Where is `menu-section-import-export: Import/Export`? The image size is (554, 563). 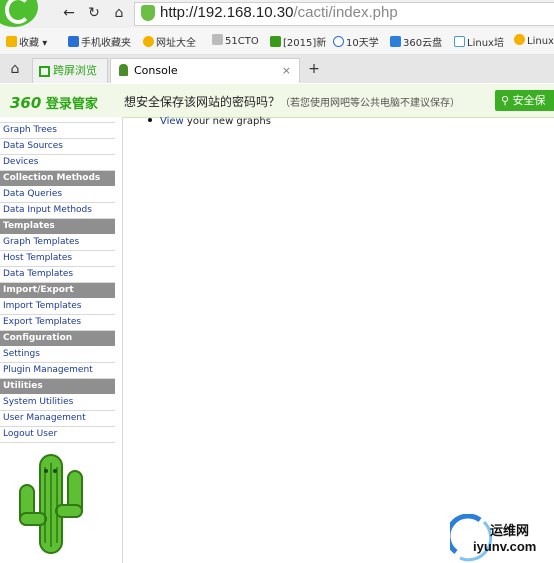
menu-section-import-export: Import/Export is located at coordinates (57, 291).